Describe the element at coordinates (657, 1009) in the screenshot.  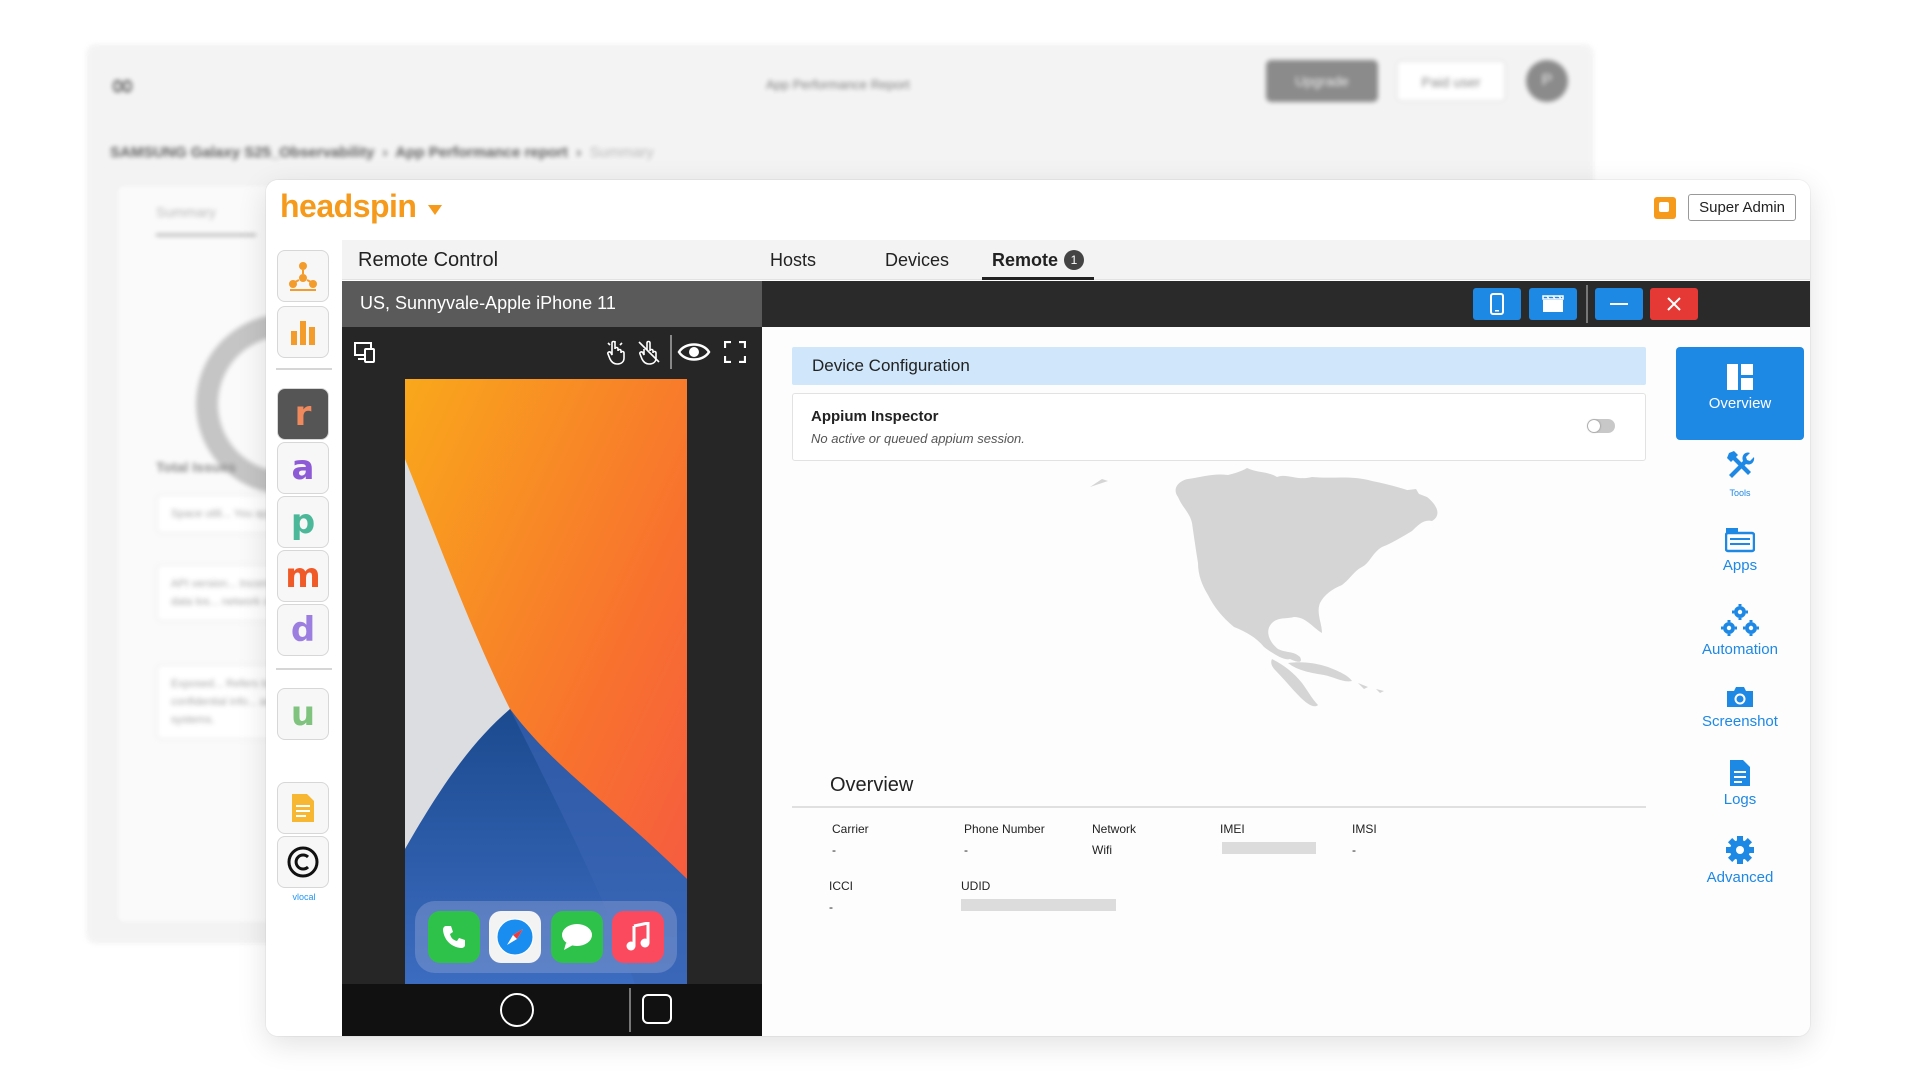
I see `recent-apps-icon` at that location.